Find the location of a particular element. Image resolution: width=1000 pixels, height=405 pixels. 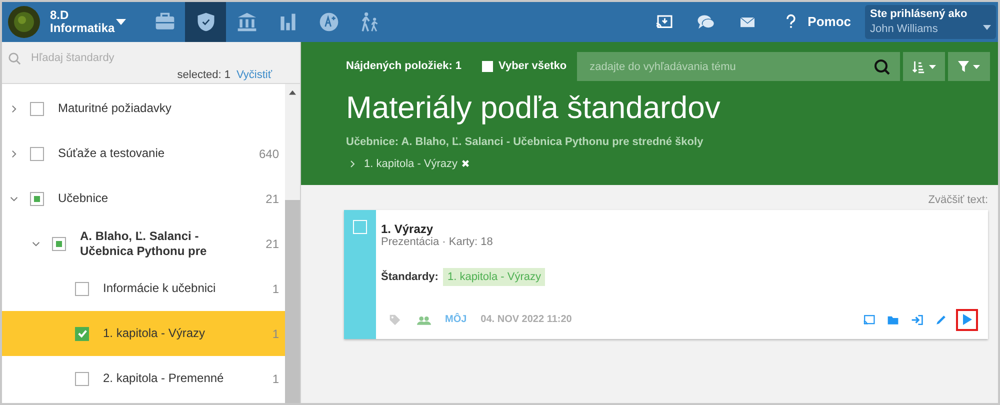

tree-item: Súťaže a testovanie 640 is located at coordinates (143, 153).